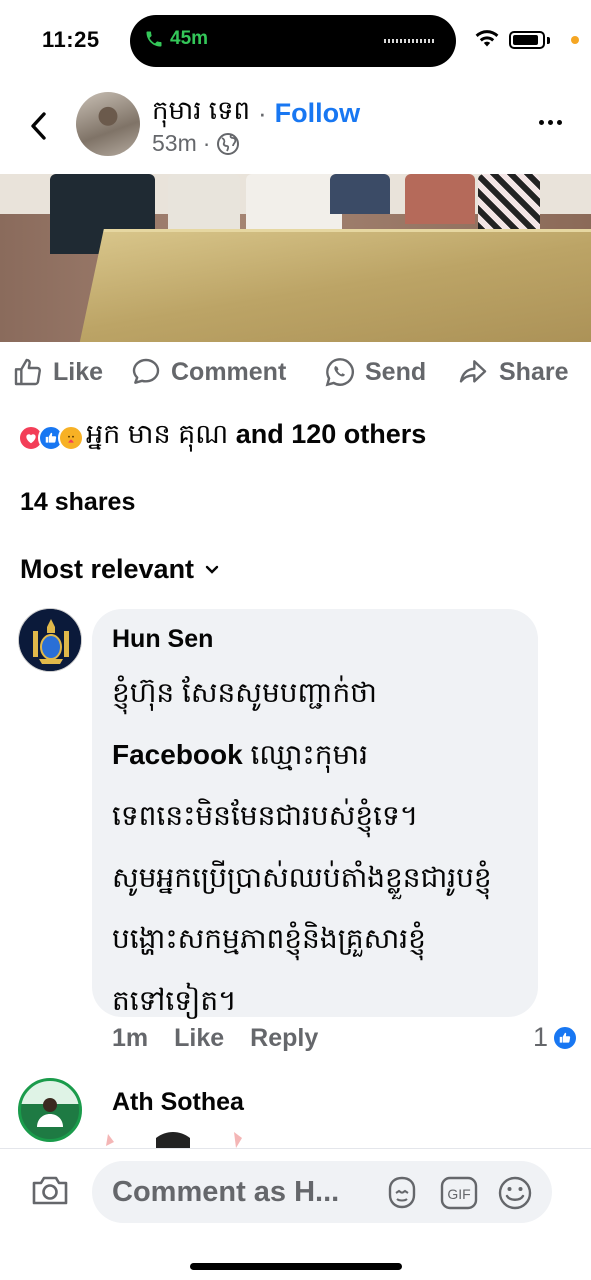 This screenshot has width=591, height=1280. Describe the element at coordinates (473, 371) in the screenshot. I see `share-arrow-icon` at that location.